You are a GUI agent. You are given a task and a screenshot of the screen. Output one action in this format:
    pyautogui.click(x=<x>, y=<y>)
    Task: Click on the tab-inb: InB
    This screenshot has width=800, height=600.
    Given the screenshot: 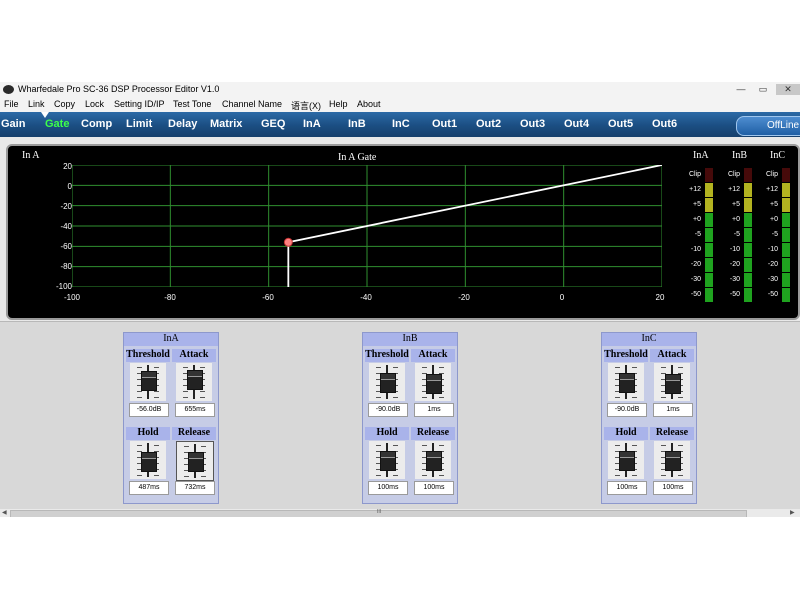 What is the action you would take?
    pyautogui.click(x=357, y=124)
    